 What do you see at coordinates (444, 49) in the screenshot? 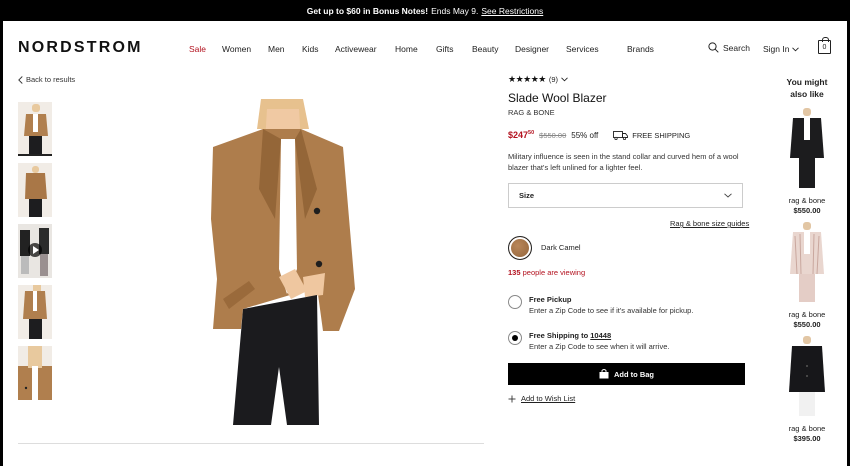
I see `nav-gifts: Gifts` at bounding box center [444, 49].